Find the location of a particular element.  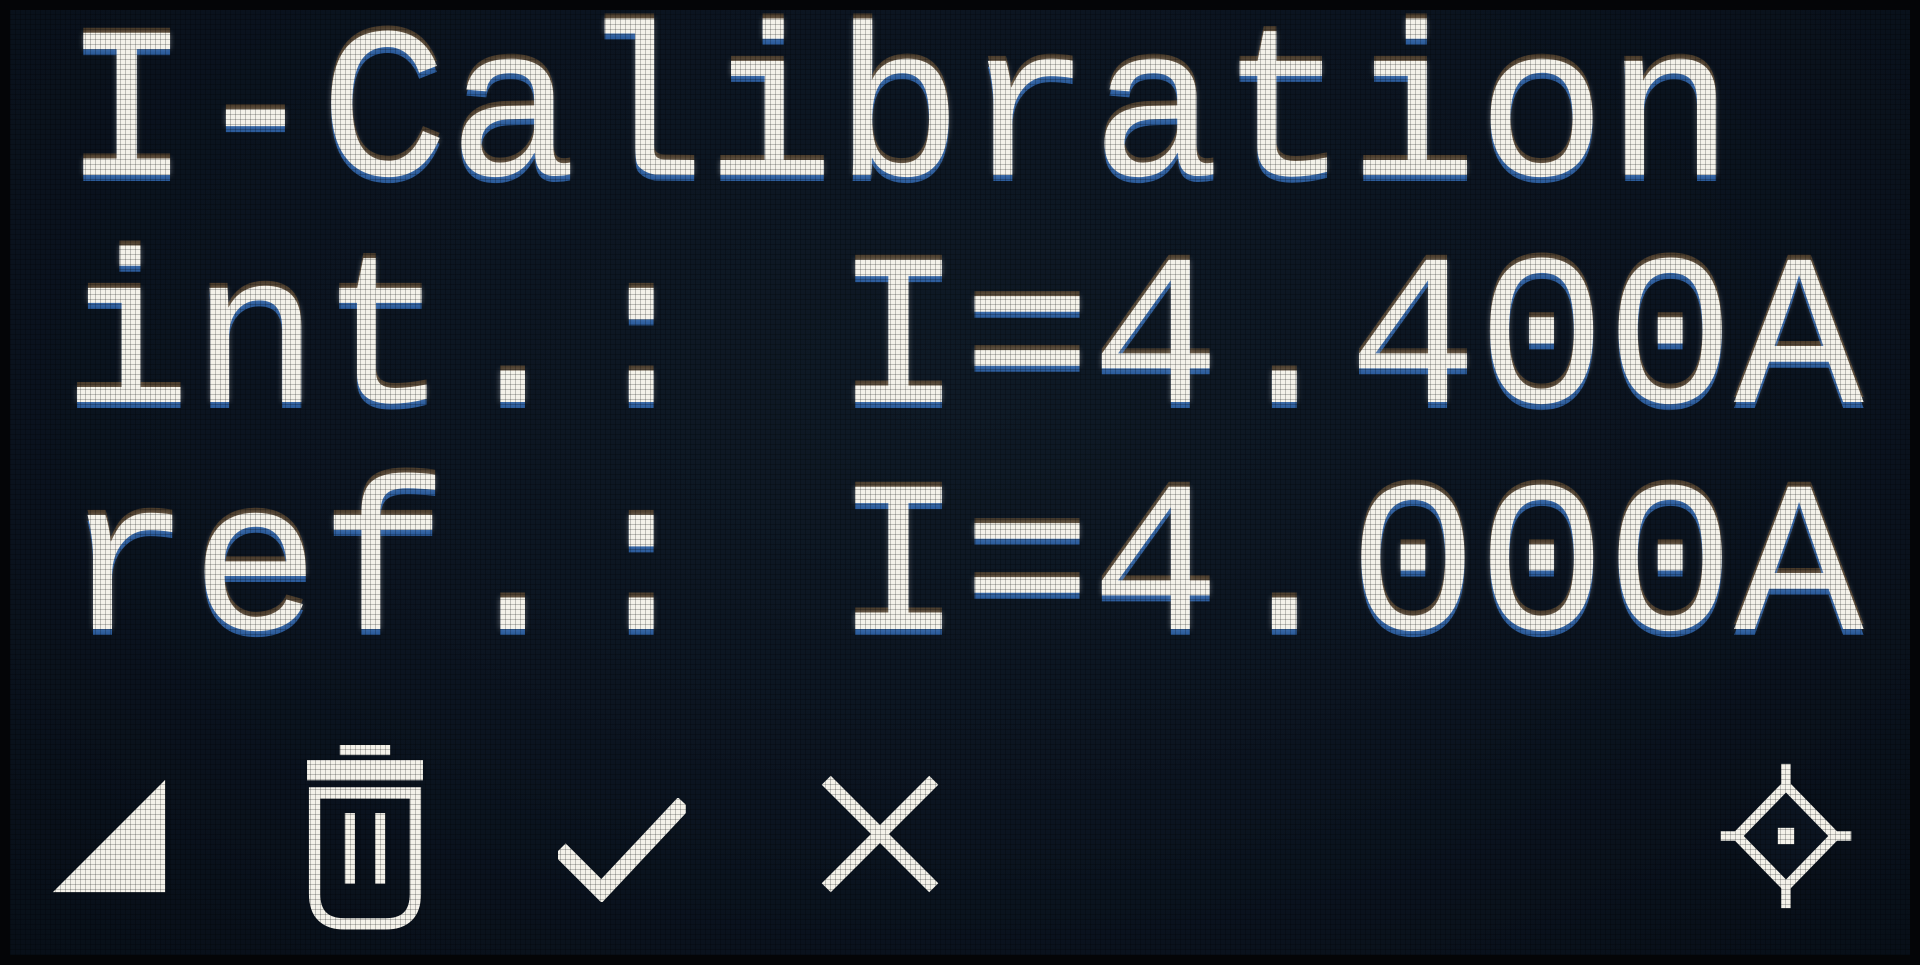

close-icon is located at coordinates (880, 834).